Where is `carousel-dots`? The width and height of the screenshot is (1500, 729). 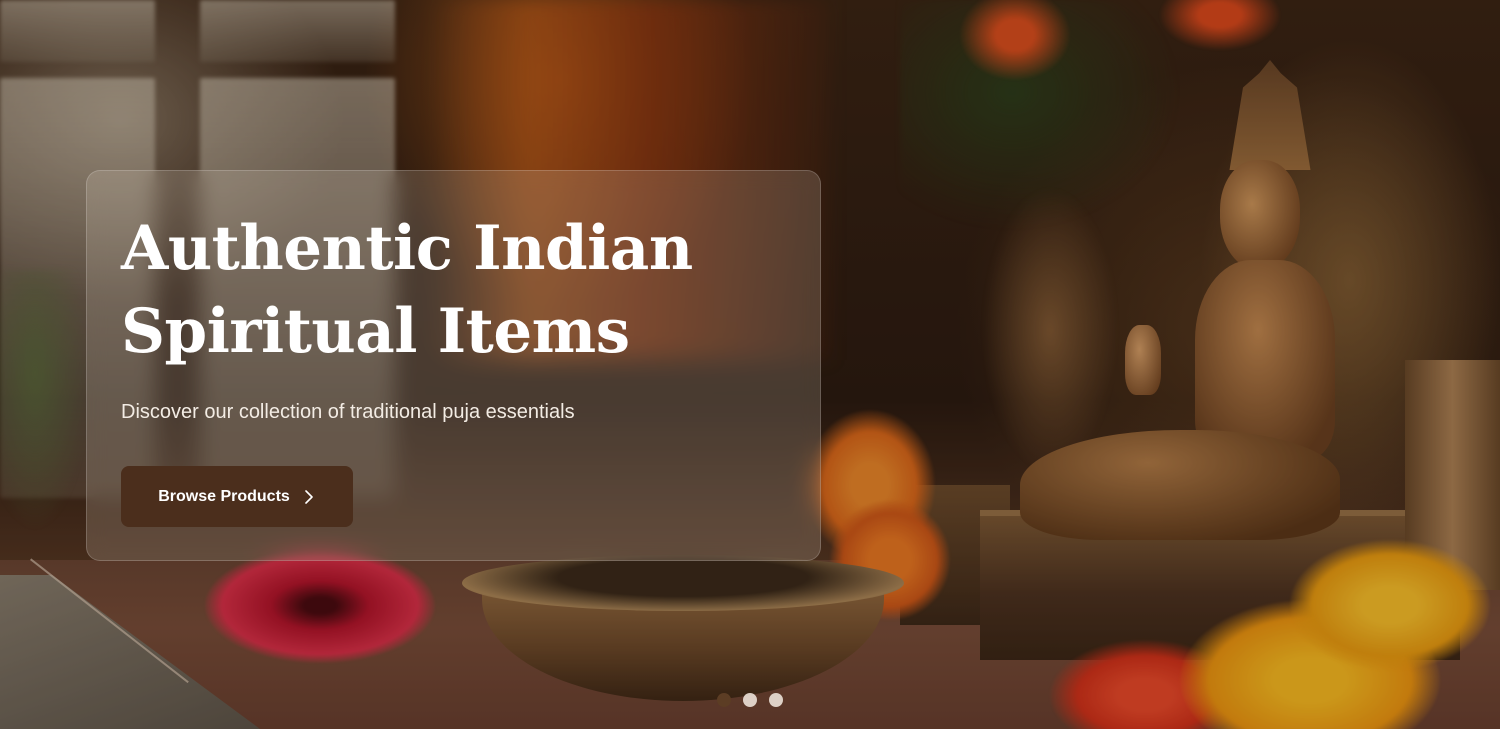 carousel-dots is located at coordinates (750, 700).